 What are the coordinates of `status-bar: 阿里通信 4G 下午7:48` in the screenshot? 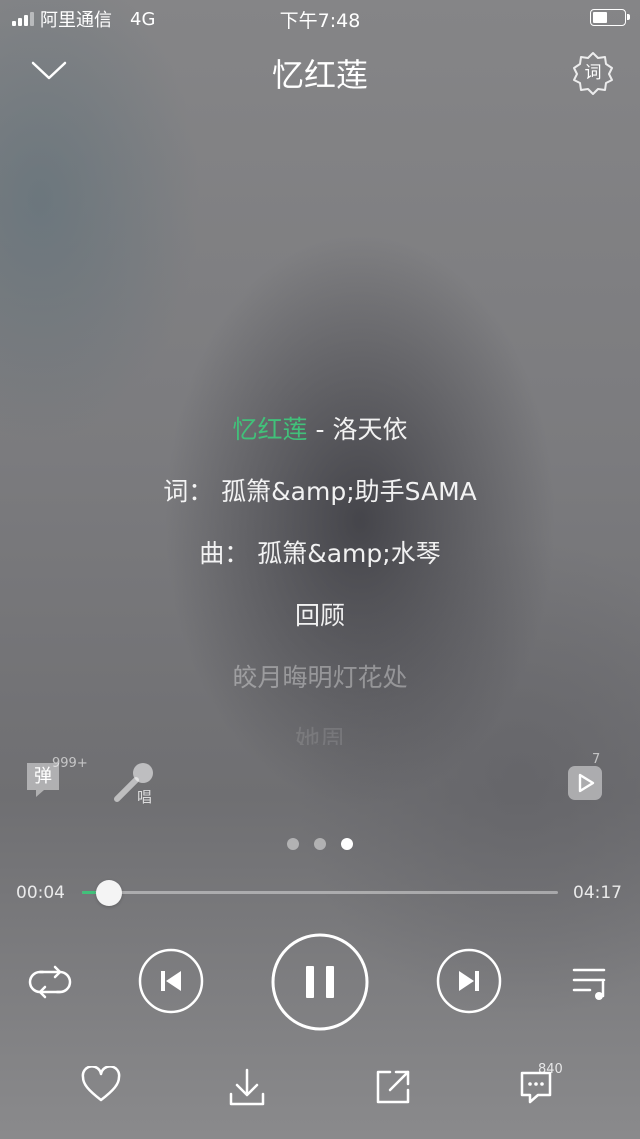 It's located at (320, 18).